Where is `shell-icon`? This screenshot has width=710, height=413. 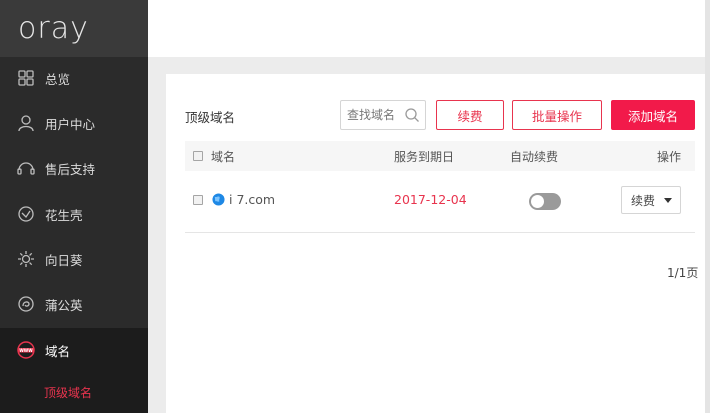
shell-icon is located at coordinates (26, 214).